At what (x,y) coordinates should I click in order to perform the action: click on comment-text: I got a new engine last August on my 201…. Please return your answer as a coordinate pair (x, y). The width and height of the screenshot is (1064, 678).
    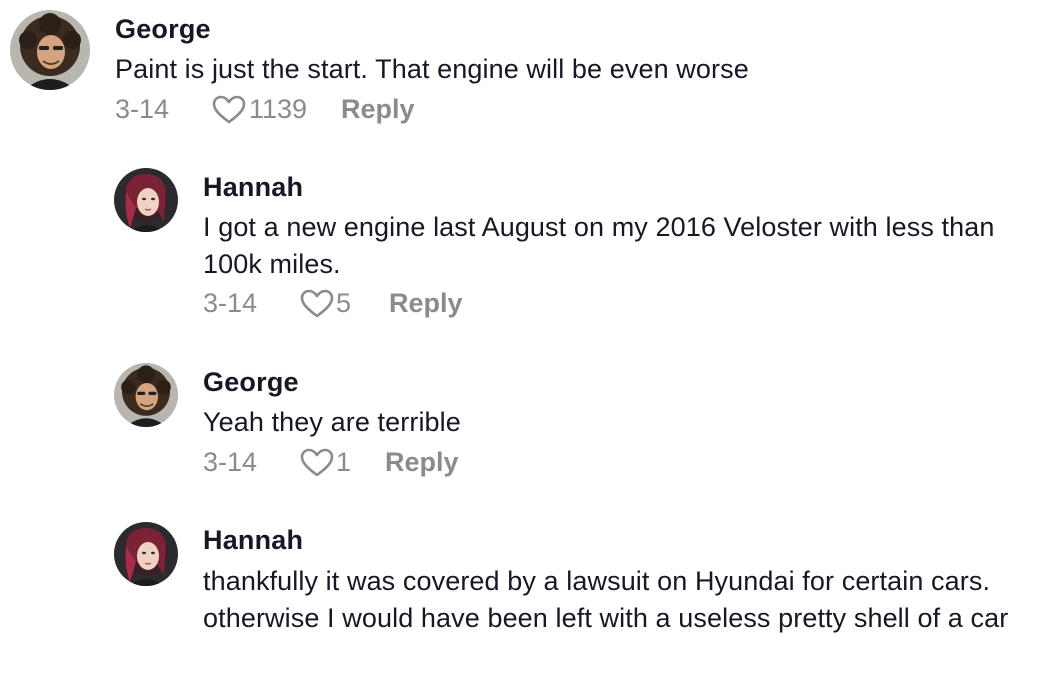
    Looking at the image, I should click on (599, 245).